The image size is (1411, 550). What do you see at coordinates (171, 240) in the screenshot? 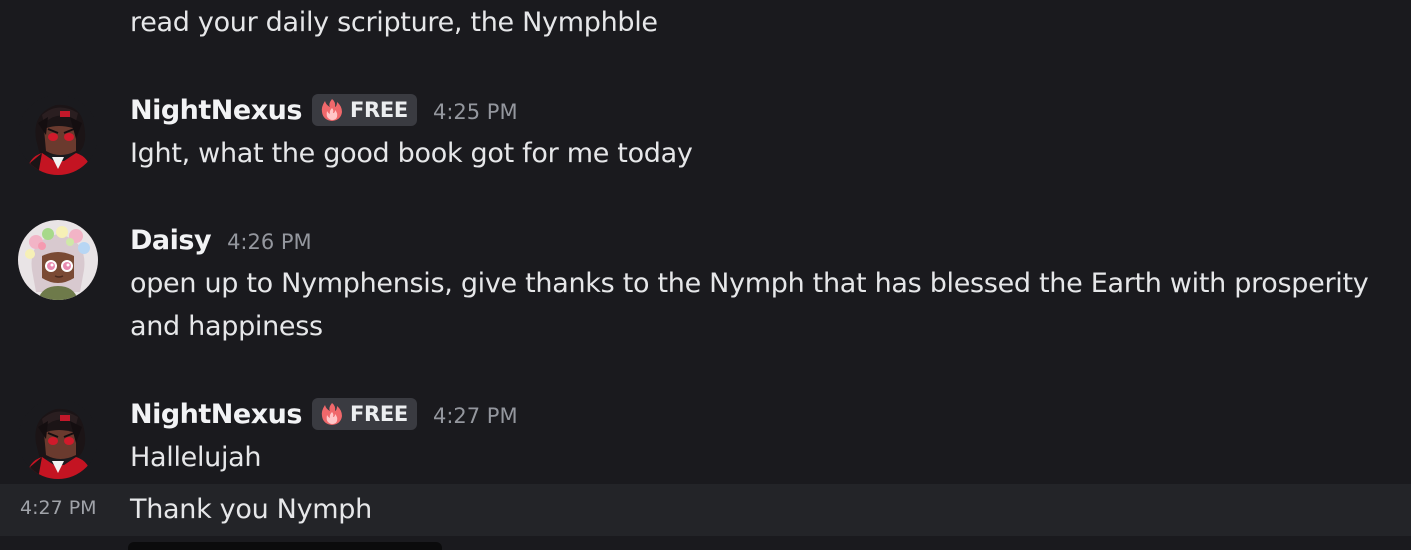
I see `username: Daisy` at bounding box center [171, 240].